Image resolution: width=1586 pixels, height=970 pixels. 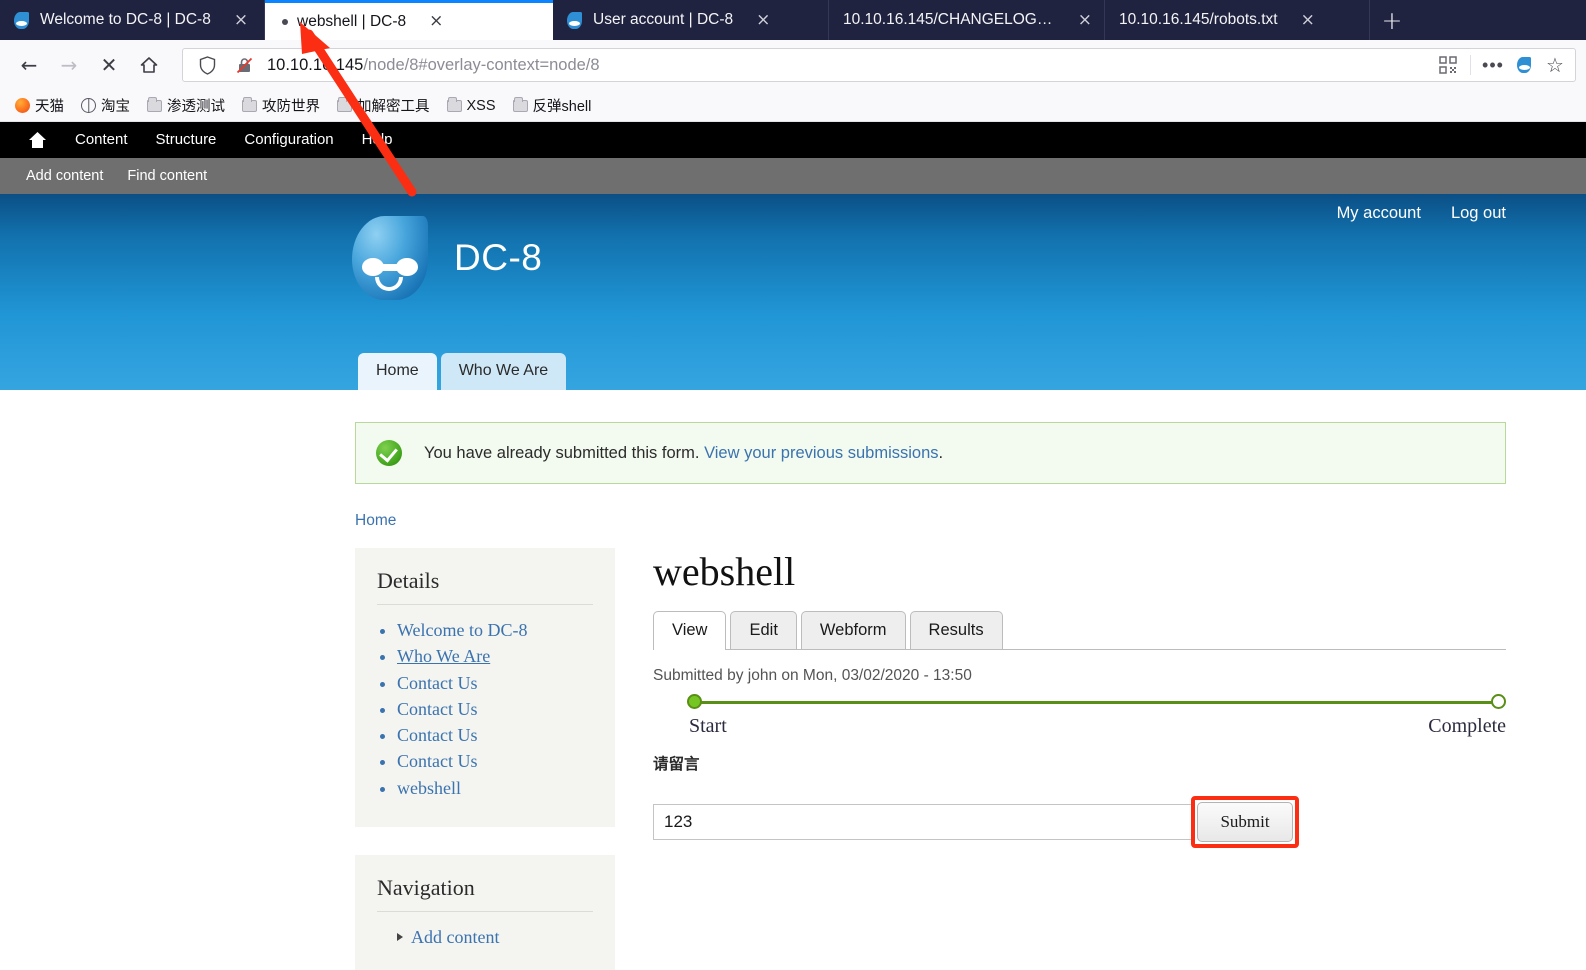 What do you see at coordinates (503, 371) in the screenshot?
I see `nav-tab-who-we-are: Who We Are` at bounding box center [503, 371].